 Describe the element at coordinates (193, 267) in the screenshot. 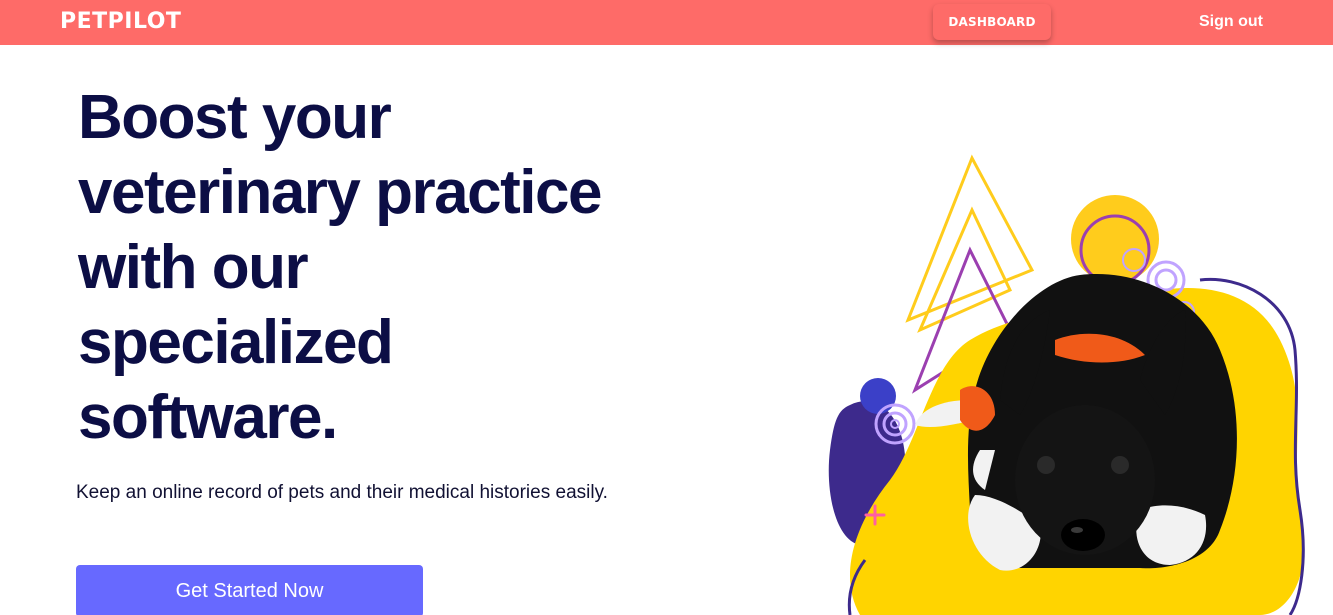

I see `headline-line: with our` at that location.